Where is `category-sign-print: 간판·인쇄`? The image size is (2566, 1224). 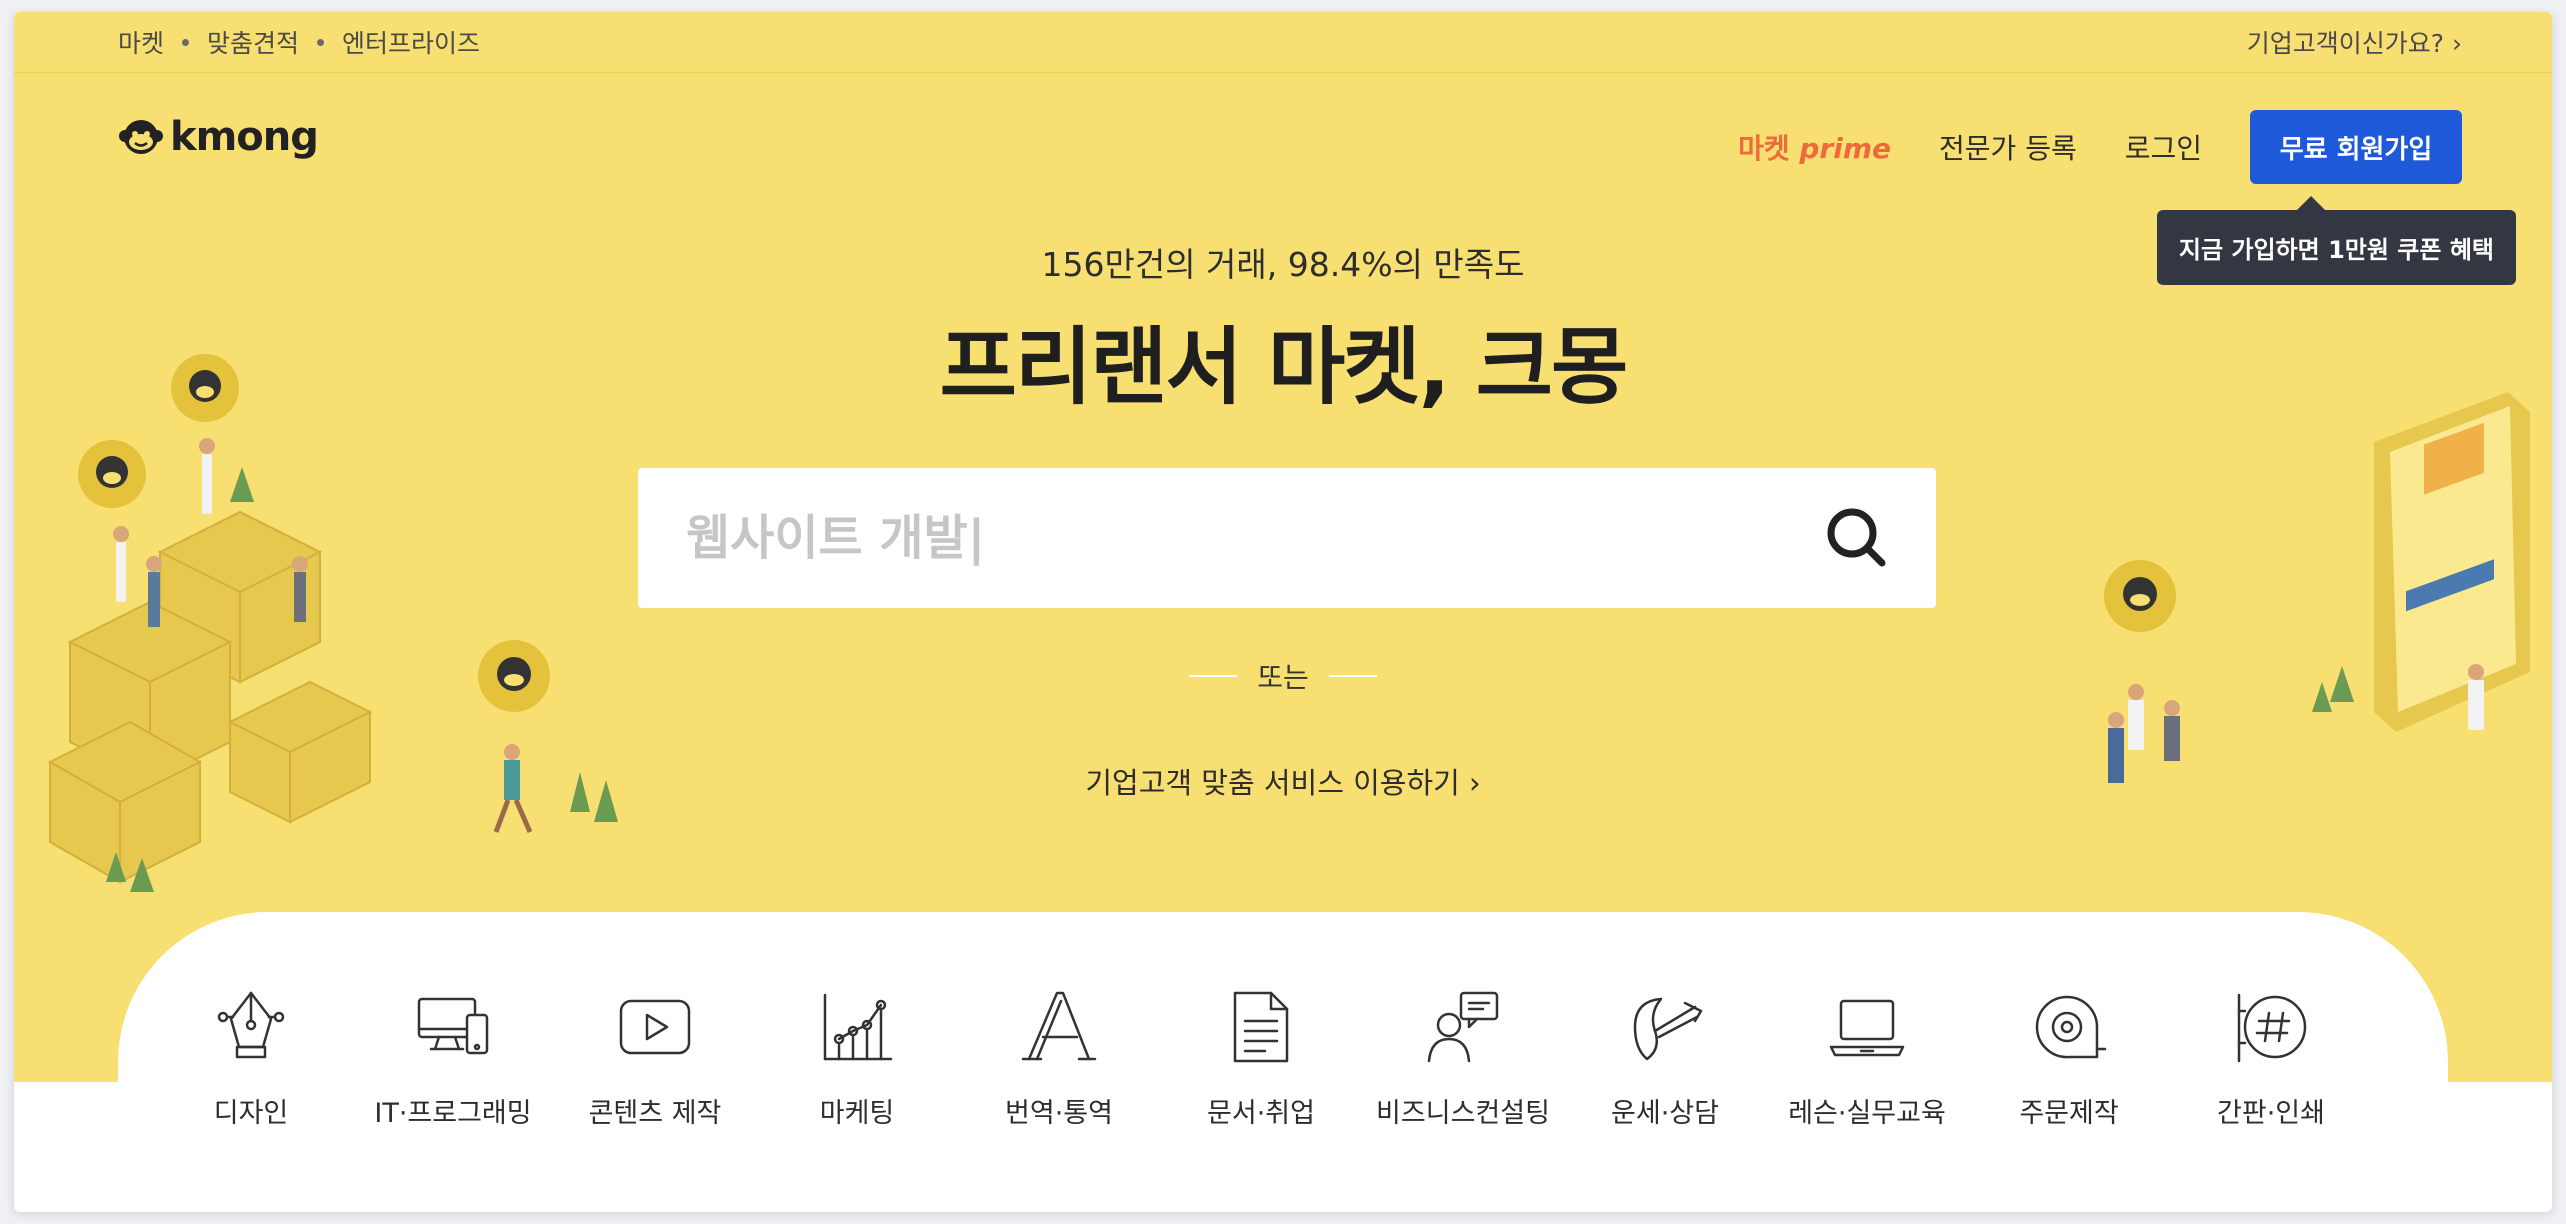 category-sign-print: 간판·인쇄 is located at coordinates (2271, 1058).